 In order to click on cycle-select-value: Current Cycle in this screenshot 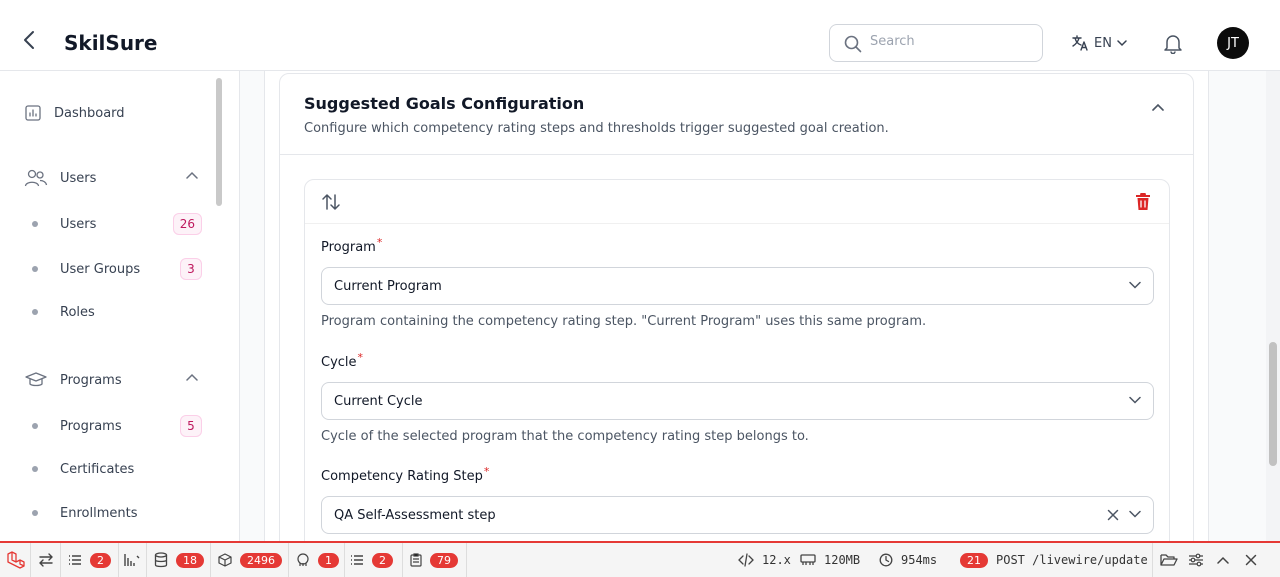, I will do `click(378, 401)`.